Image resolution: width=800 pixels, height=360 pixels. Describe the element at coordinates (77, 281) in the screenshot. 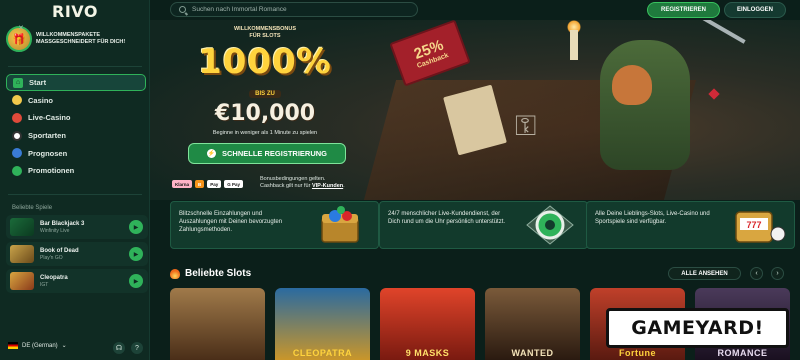

I see `list-item: Cleopatra IGT ▶` at that location.